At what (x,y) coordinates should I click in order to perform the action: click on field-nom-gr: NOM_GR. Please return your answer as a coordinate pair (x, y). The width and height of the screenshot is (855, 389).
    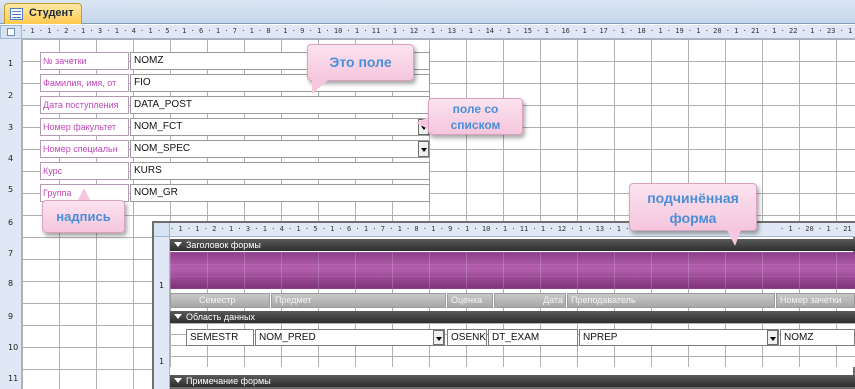
    Looking at the image, I should click on (280, 193).